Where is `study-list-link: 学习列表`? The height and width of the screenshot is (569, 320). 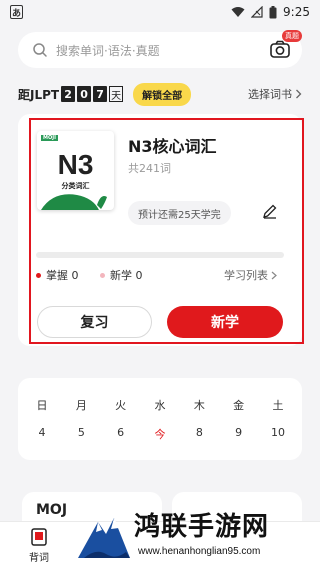 study-list-link: 学习列表 is located at coordinates (250, 275).